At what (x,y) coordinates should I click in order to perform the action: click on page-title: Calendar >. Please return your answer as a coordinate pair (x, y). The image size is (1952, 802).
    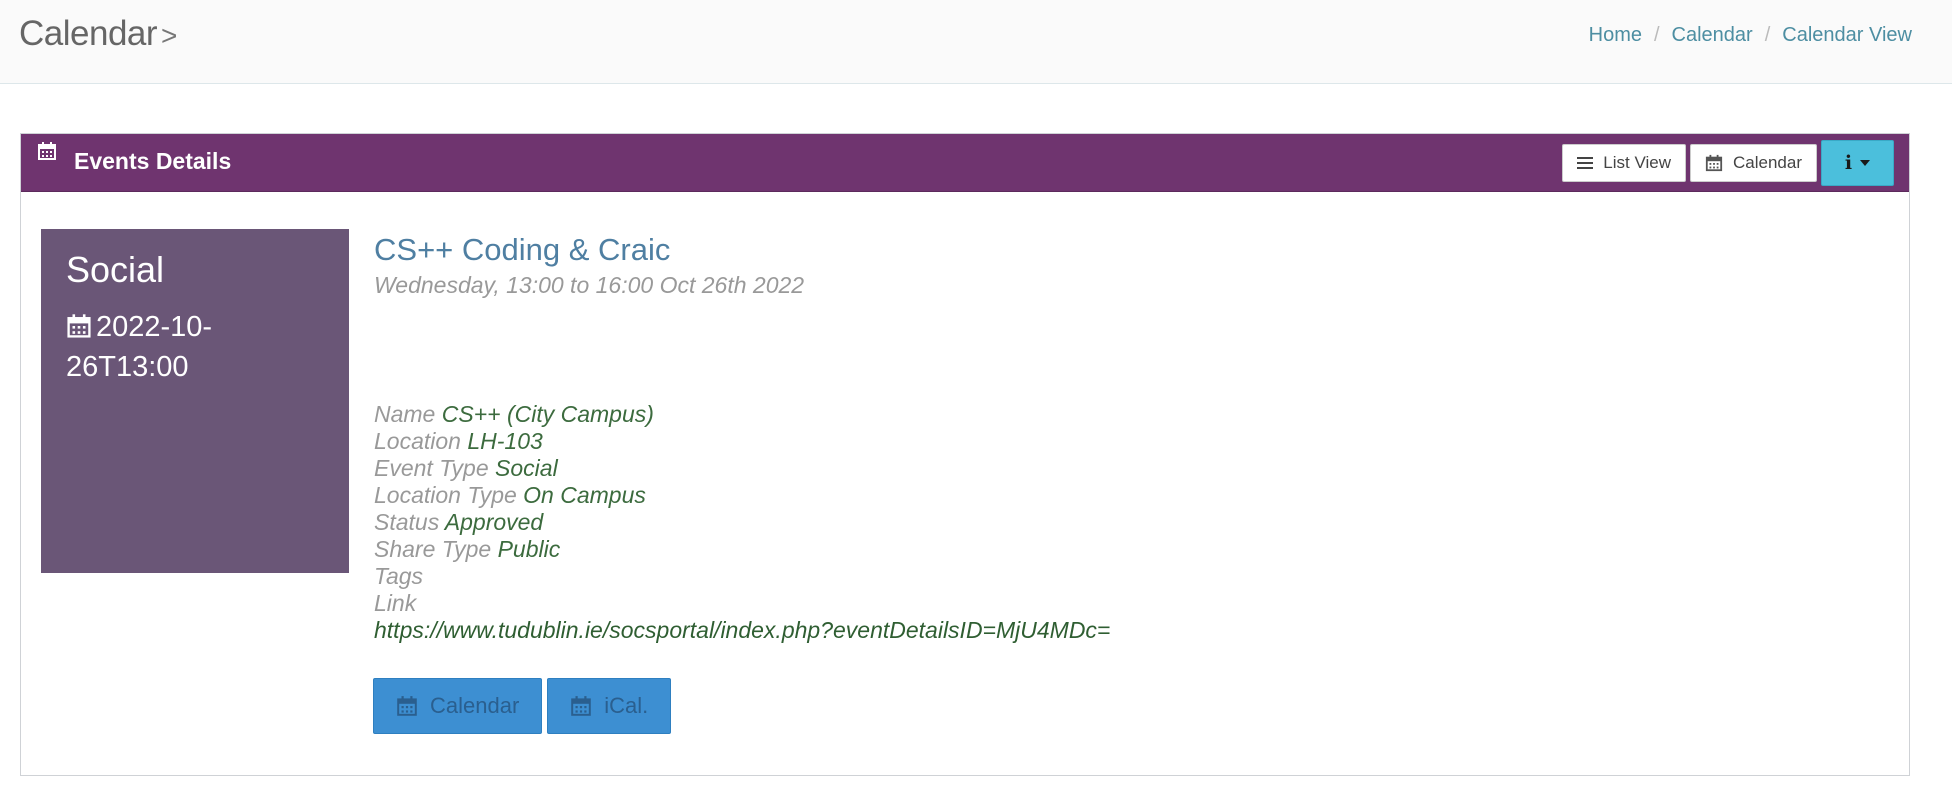
    Looking at the image, I should click on (98, 34).